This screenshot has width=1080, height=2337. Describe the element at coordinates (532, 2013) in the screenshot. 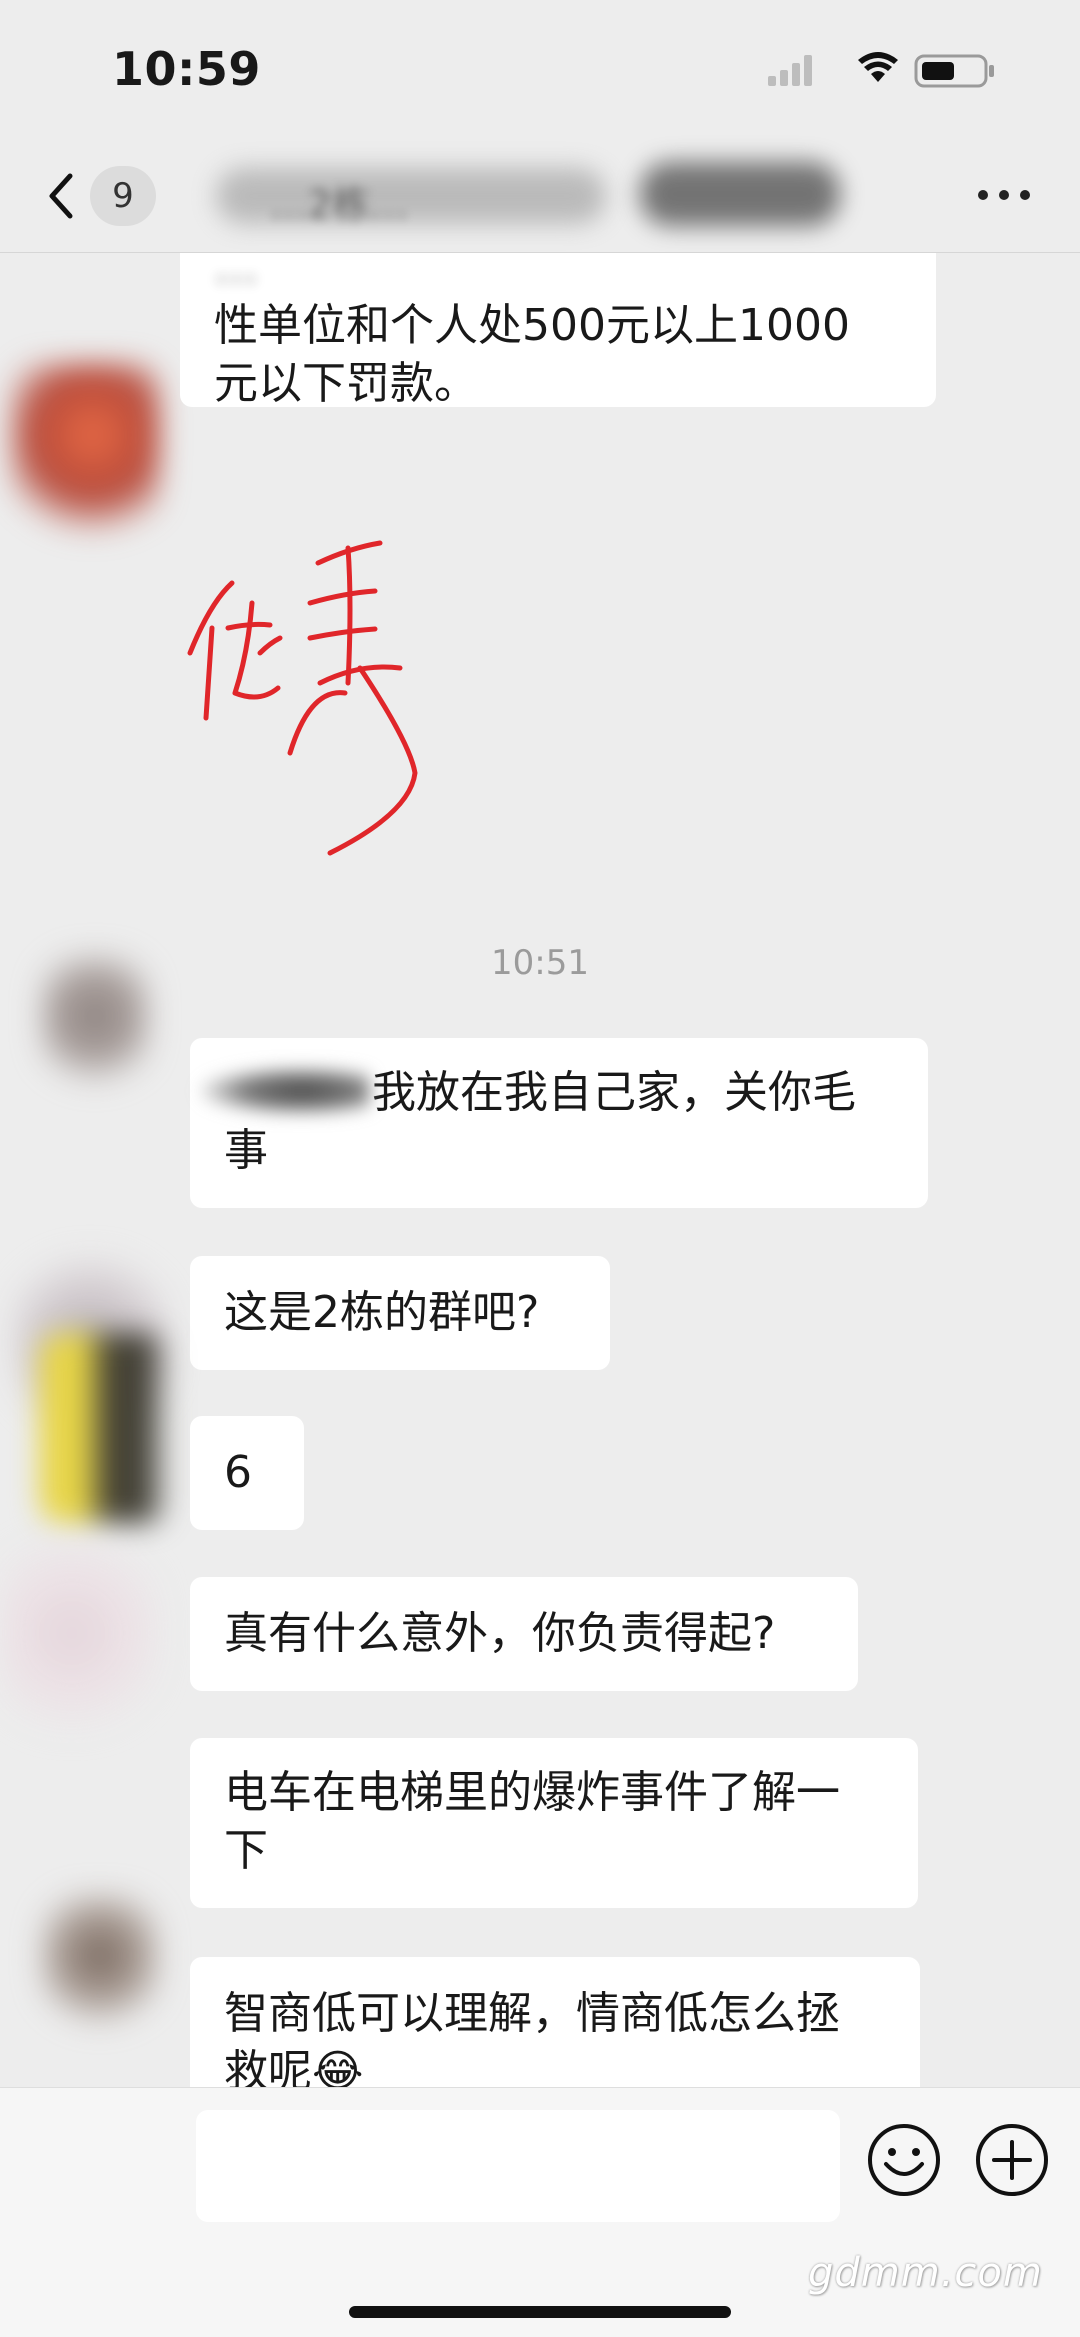

I see `message-text: 智商低可以理解，情商低怎么拯` at that location.